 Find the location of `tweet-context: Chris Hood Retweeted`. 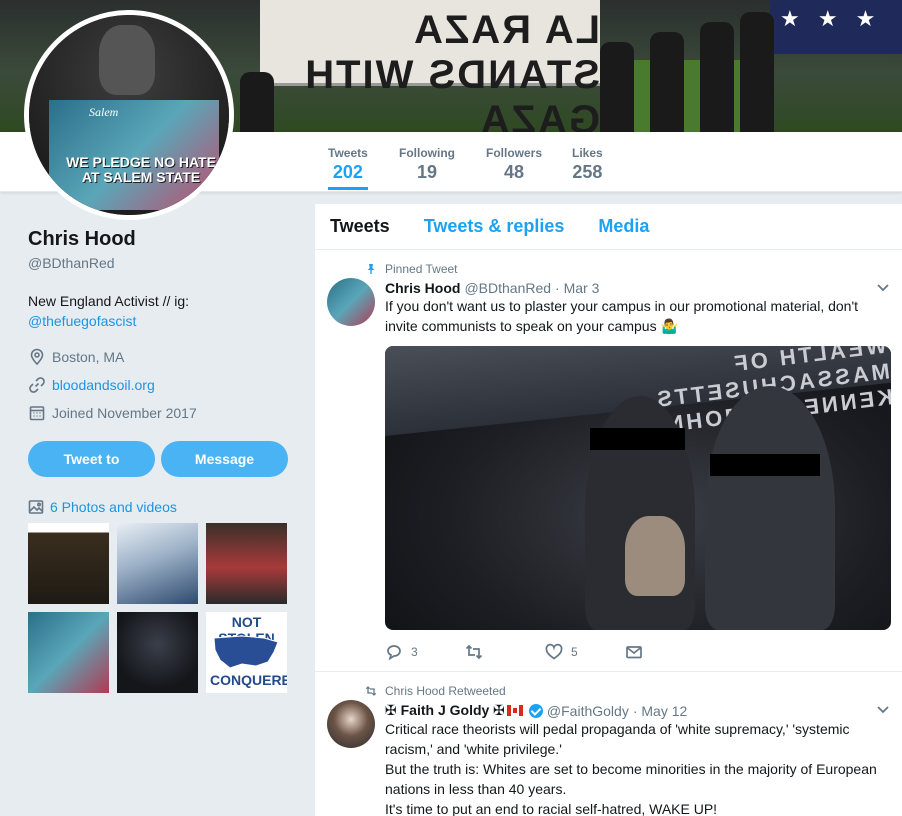

tweet-context: Chris Hood Retweeted is located at coordinates (626, 691).